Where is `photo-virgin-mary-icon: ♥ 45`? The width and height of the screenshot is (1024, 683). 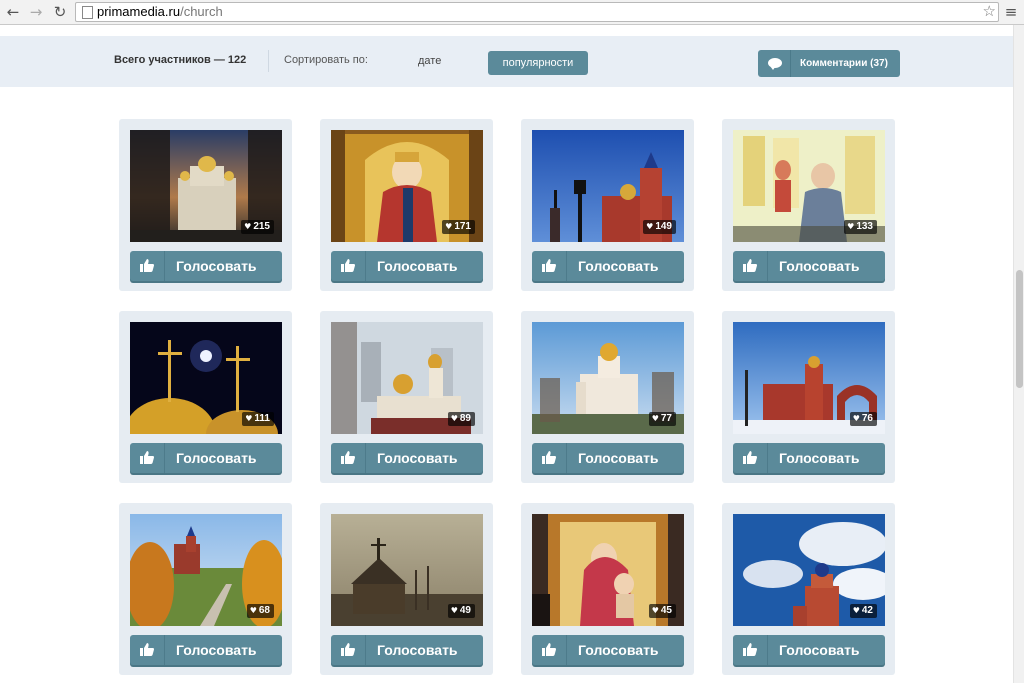
photo-virgin-mary-icon: ♥ 45 is located at coordinates (608, 570).